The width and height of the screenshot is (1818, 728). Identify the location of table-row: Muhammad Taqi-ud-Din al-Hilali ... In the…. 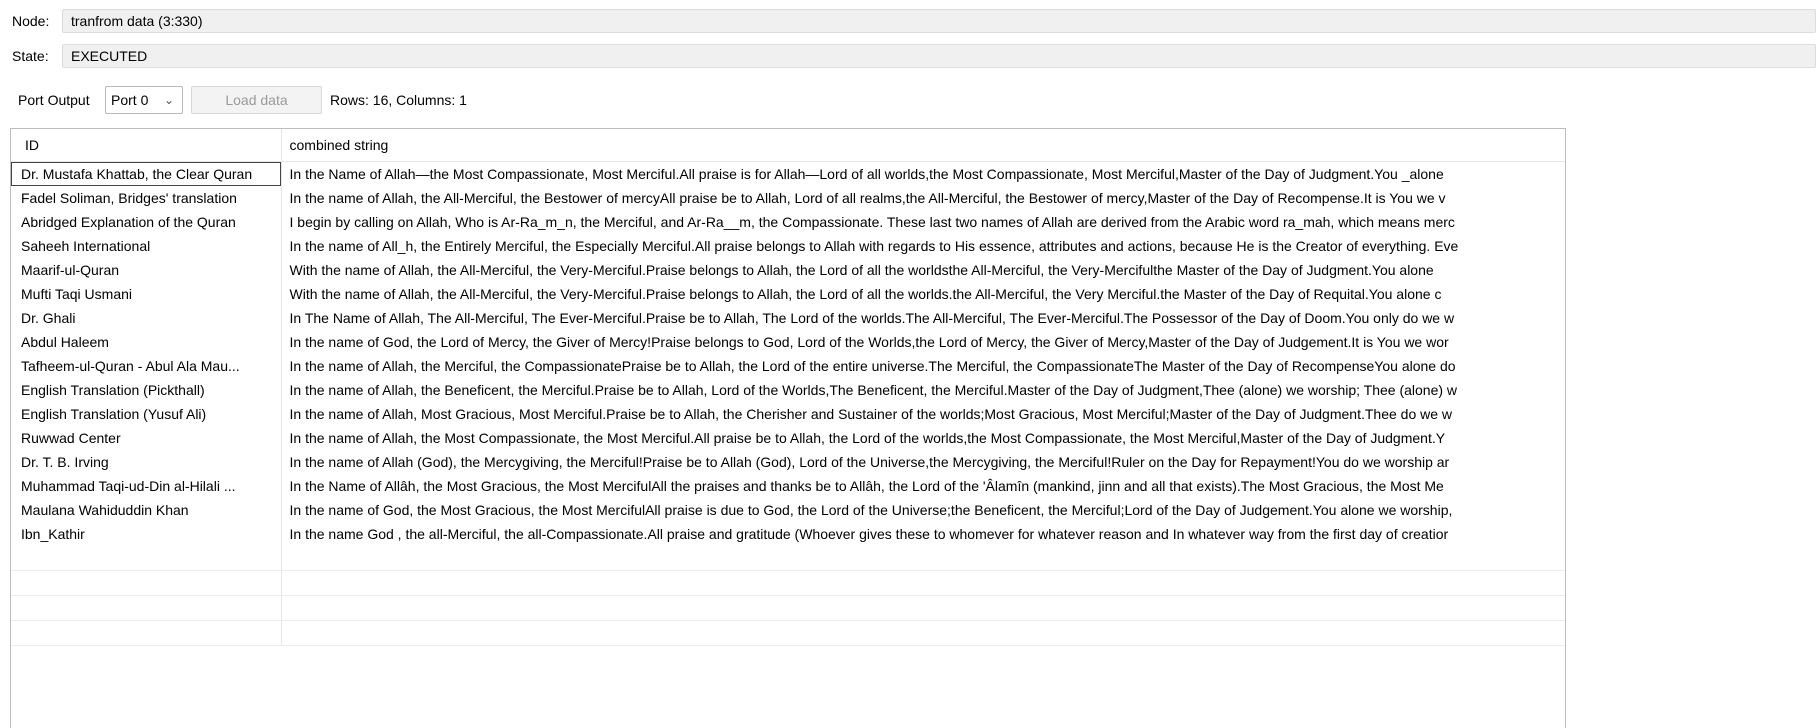
(788, 486).